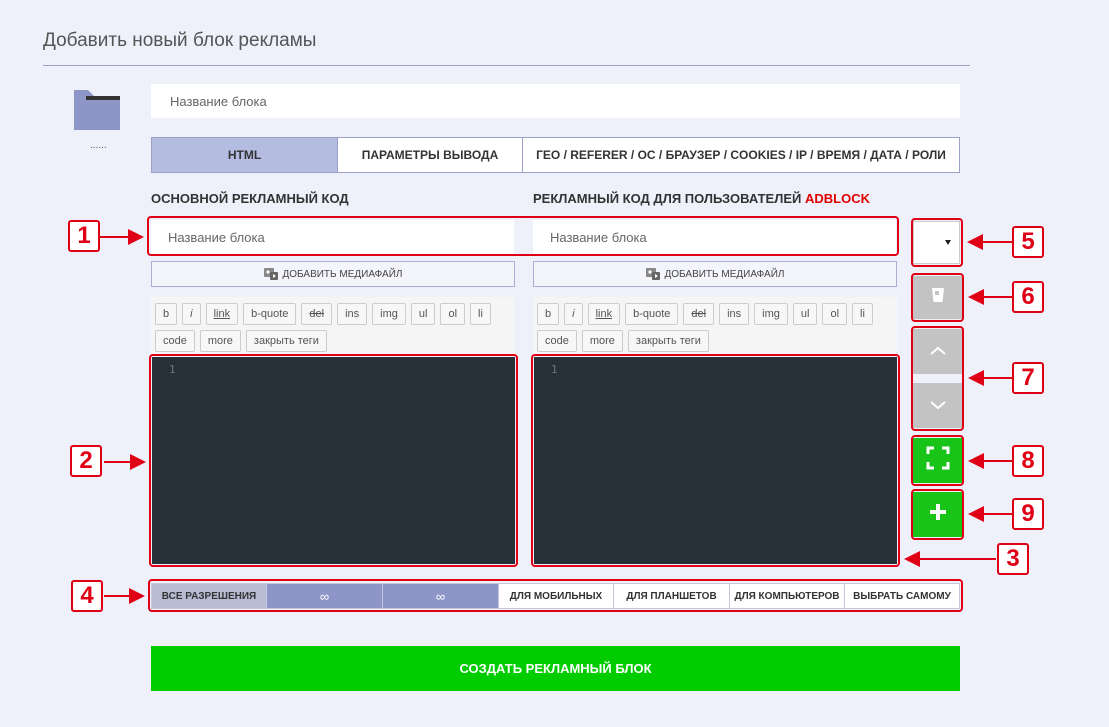 This screenshot has height=727, width=1109. I want to click on annotation-badge-1: 1, so click(84, 236).